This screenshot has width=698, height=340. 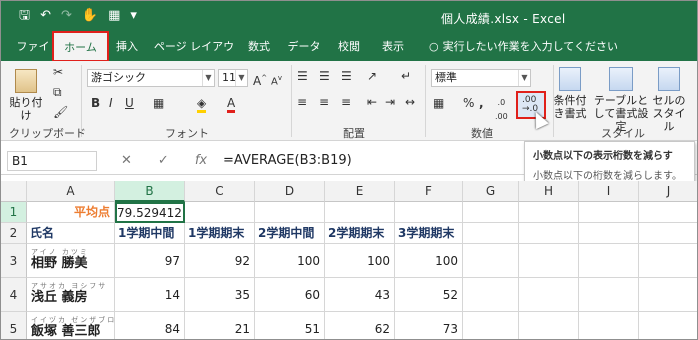 I want to click on column-header: E, so click(x=360, y=191).